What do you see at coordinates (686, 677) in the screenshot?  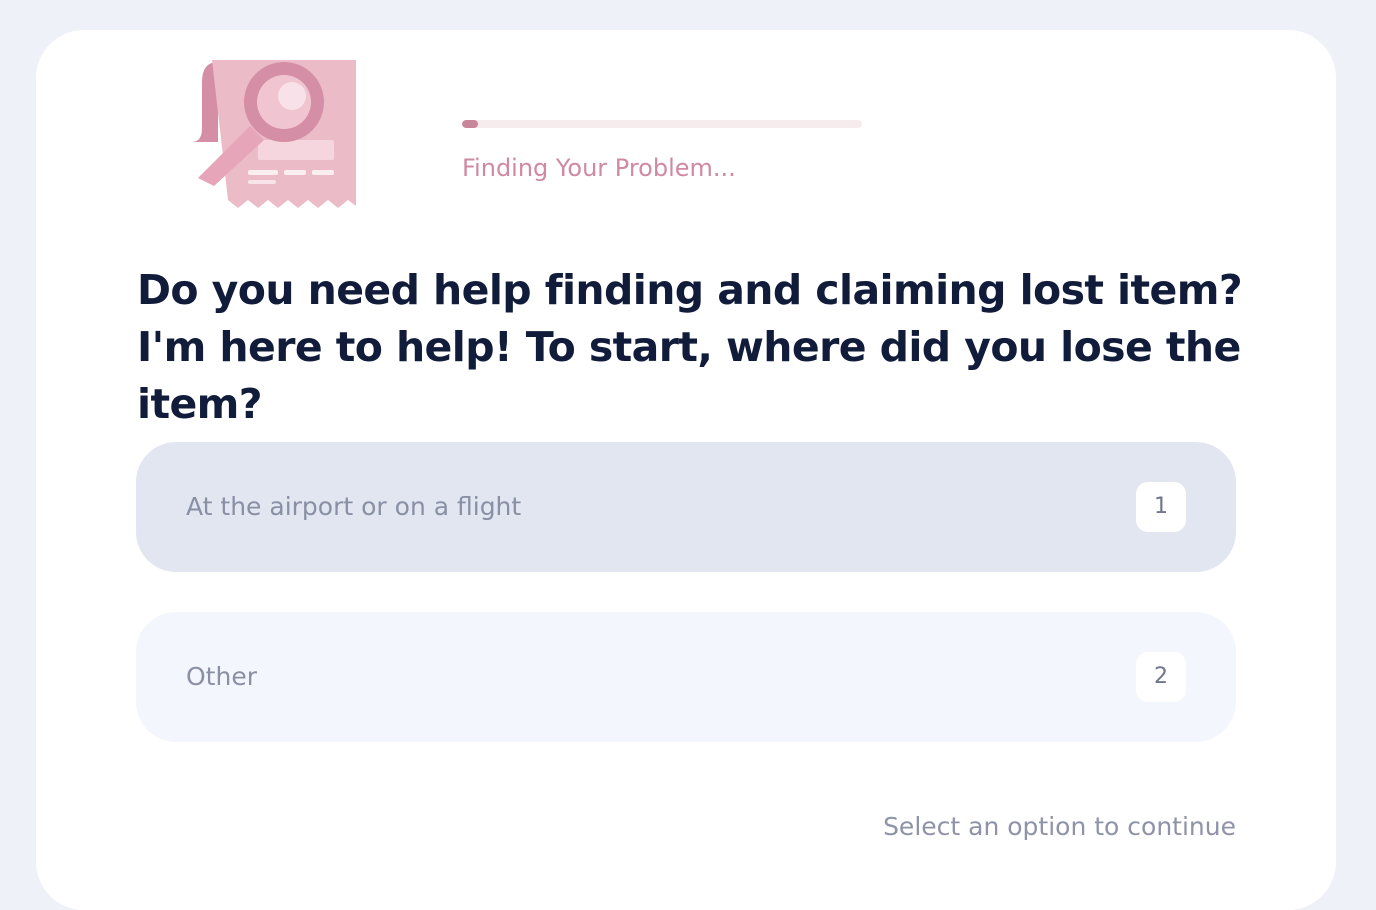 I see `option-other: Other 2` at bounding box center [686, 677].